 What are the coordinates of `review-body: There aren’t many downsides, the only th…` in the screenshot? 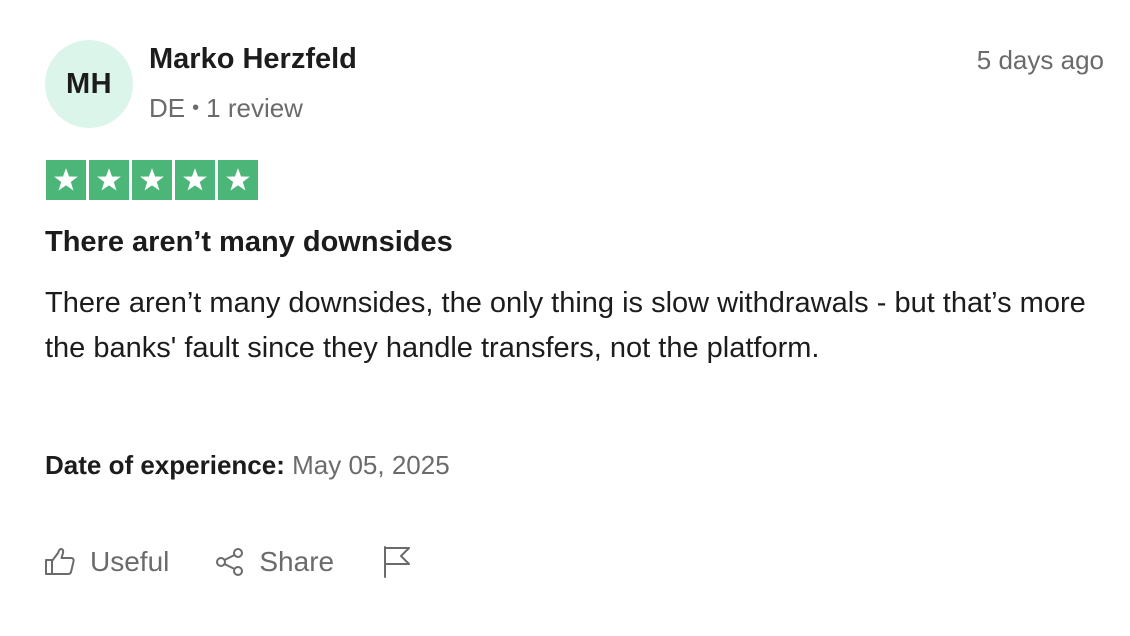 It's located at (565, 325).